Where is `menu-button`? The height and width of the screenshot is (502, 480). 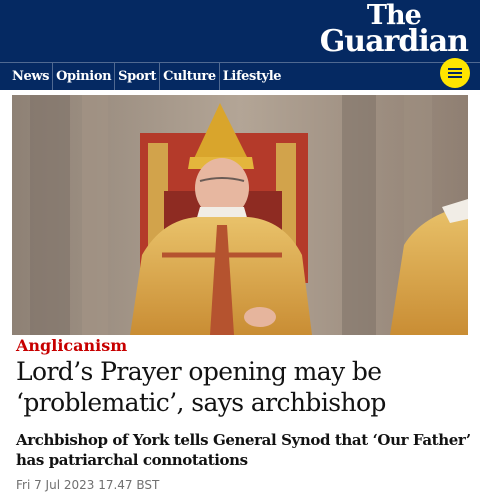 menu-button is located at coordinates (455, 73).